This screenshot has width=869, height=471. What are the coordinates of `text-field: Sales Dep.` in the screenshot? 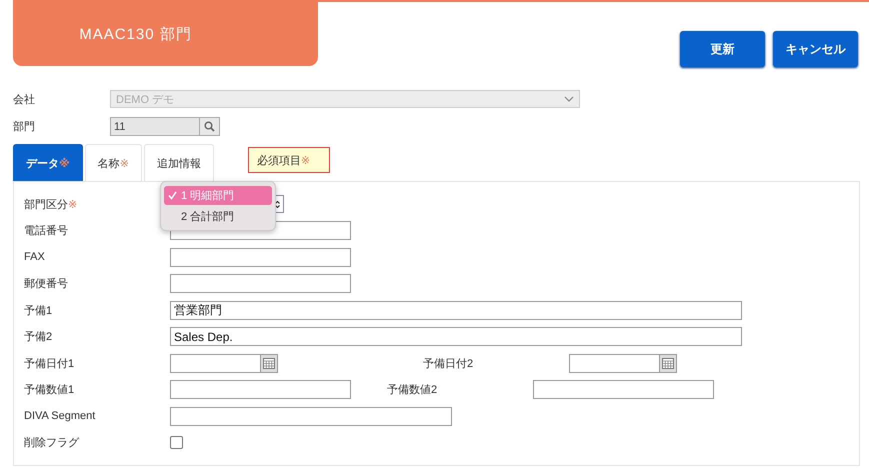 It's located at (456, 336).